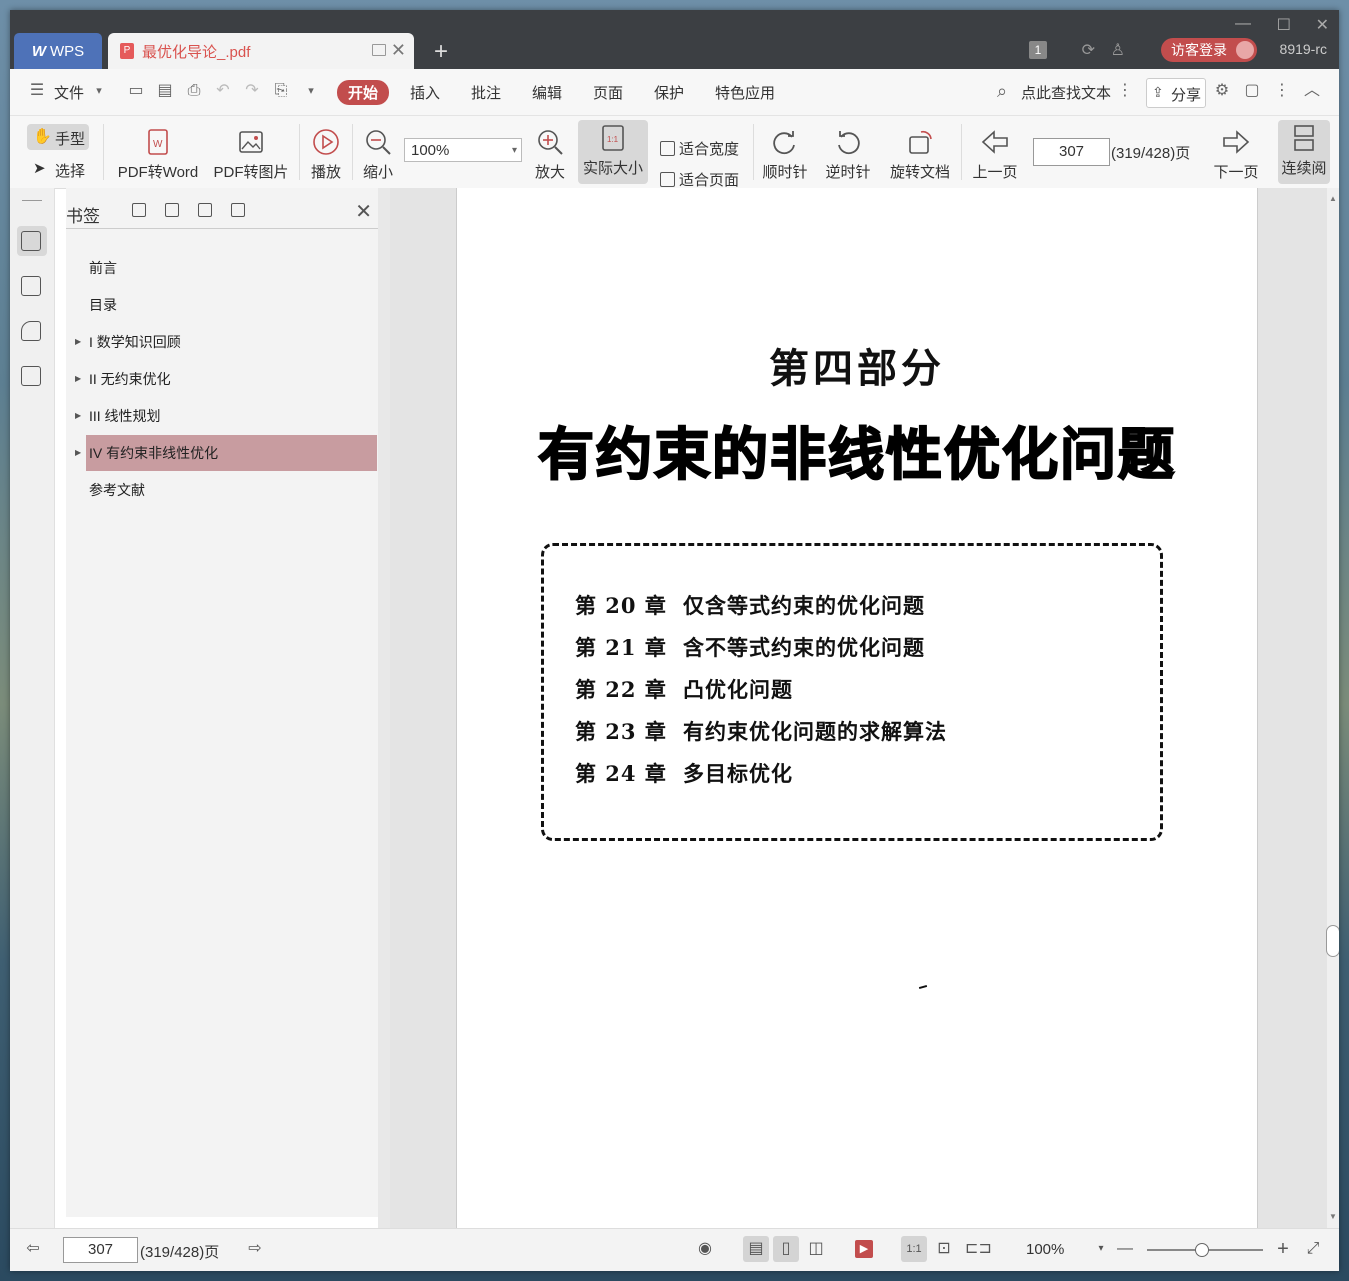 This screenshot has width=1349, height=1281. What do you see at coordinates (226, 416) in the screenshot?
I see `bookmark-item: ▶ III 线性规划` at bounding box center [226, 416].